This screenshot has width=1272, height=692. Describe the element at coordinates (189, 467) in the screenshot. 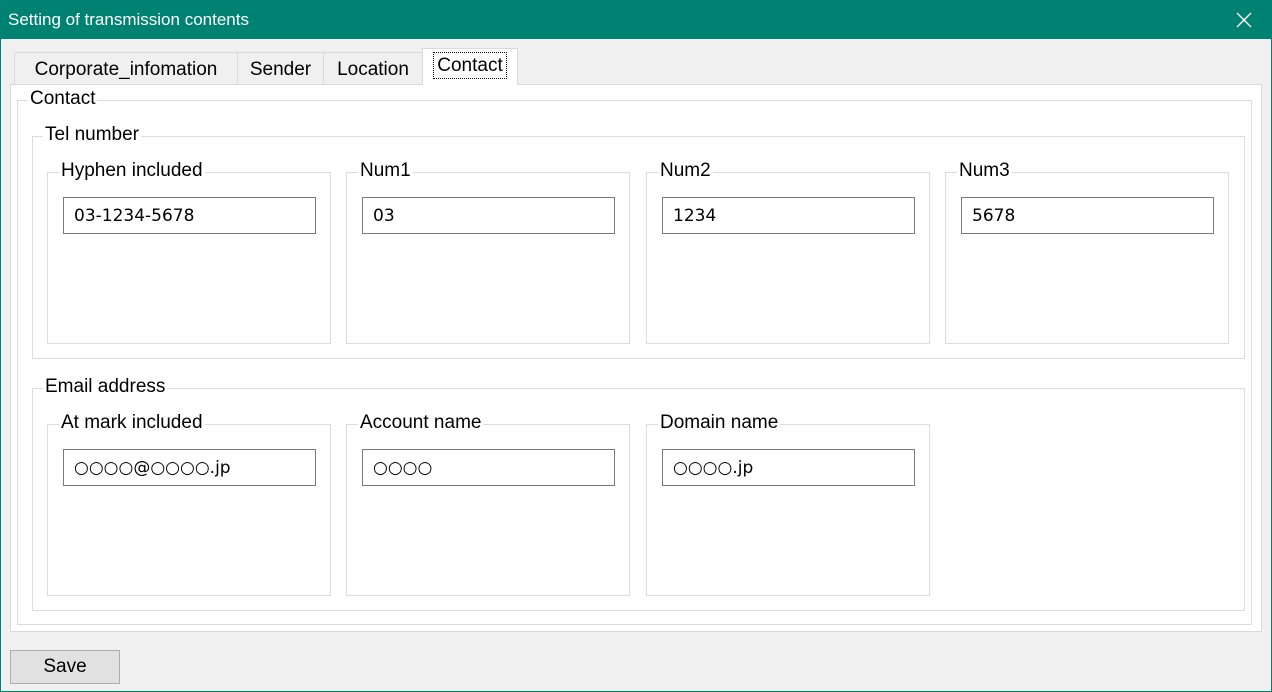

I see `at-mark-included-input` at that location.